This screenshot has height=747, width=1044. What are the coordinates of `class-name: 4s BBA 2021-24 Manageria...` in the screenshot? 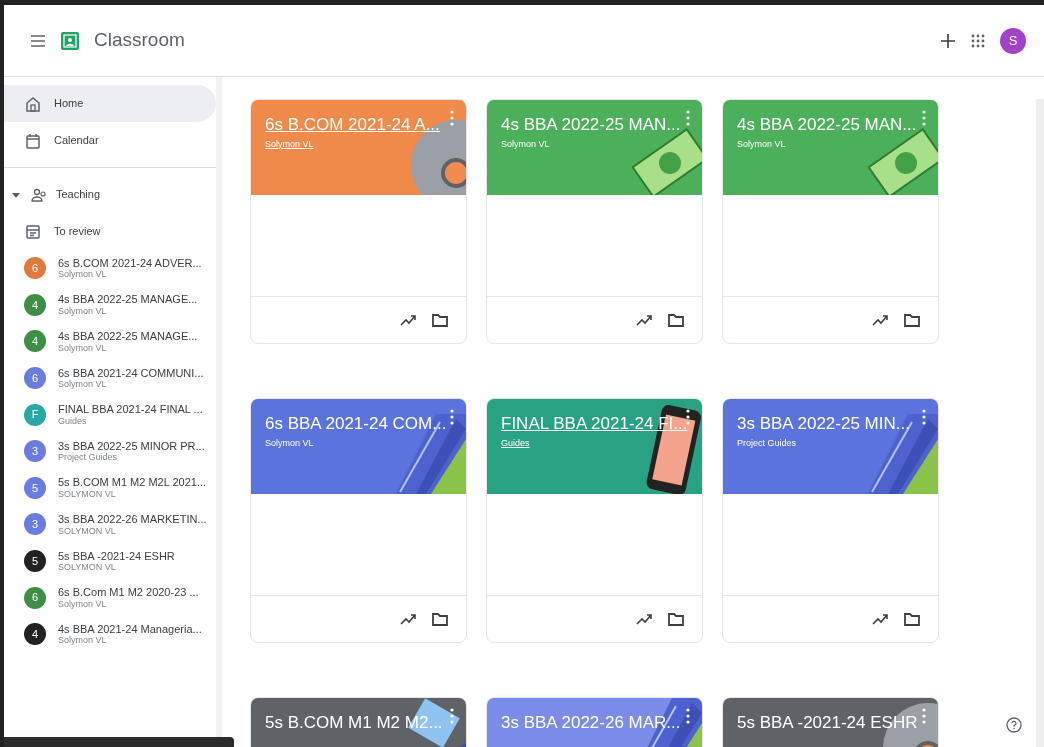 It's located at (130, 629).